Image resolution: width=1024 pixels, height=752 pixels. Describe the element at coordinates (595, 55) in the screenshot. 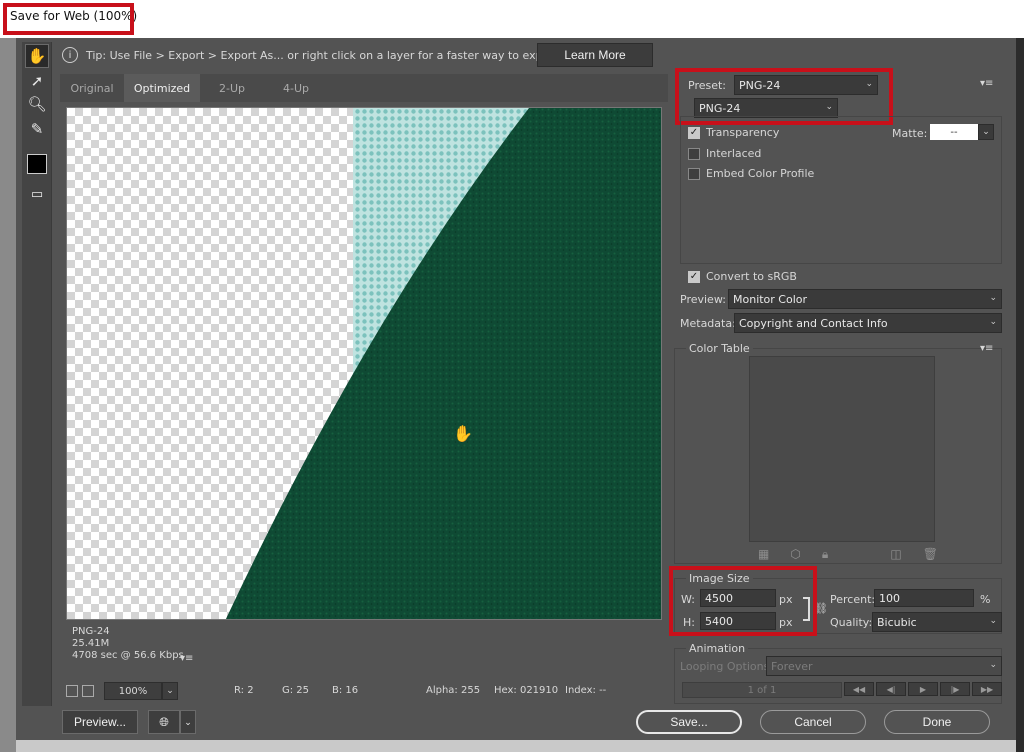

I see `learn-more-button: Learn More` at that location.